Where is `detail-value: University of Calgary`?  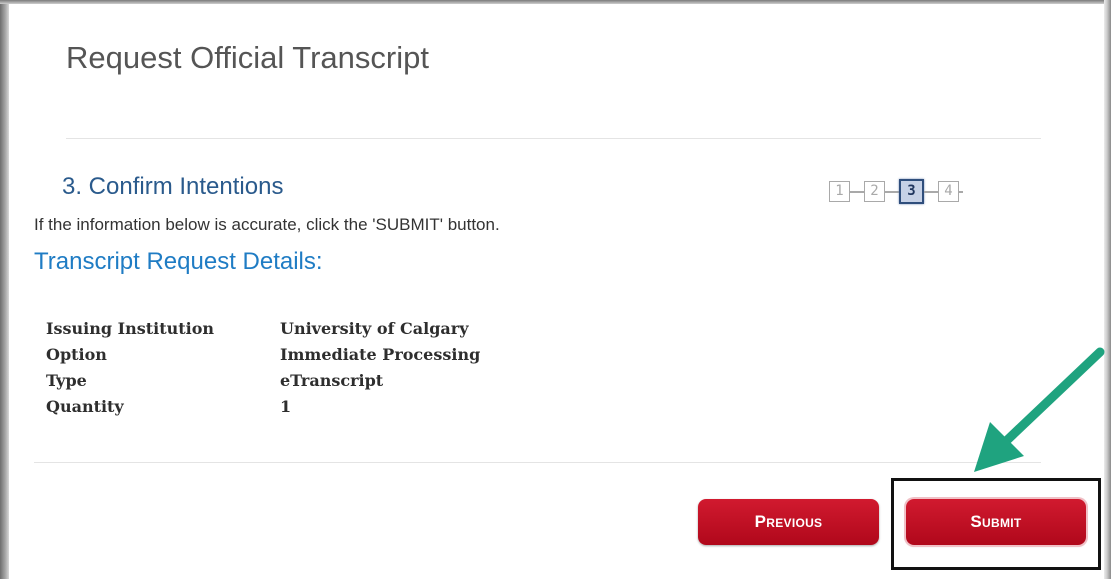
detail-value: University of Calgary is located at coordinates (374, 328).